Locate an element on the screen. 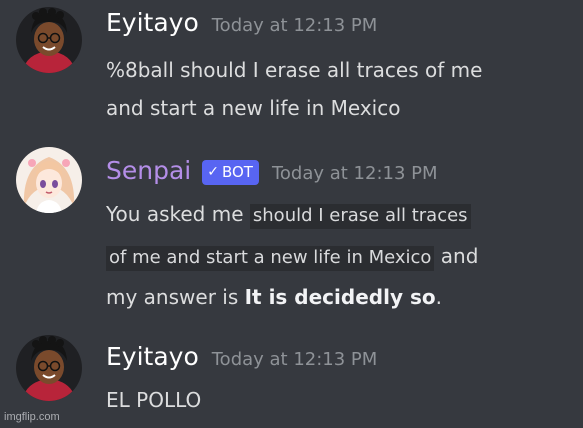 Image resolution: width=583 pixels, height=428 pixels. watermark: imgflip.com is located at coordinates (32, 417).